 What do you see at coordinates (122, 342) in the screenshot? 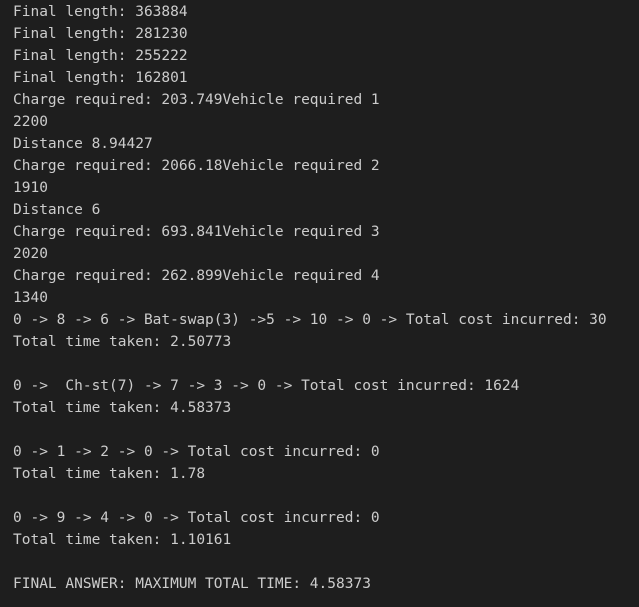
I see `output-line: Total time taken: 2.50773` at bounding box center [122, 342].